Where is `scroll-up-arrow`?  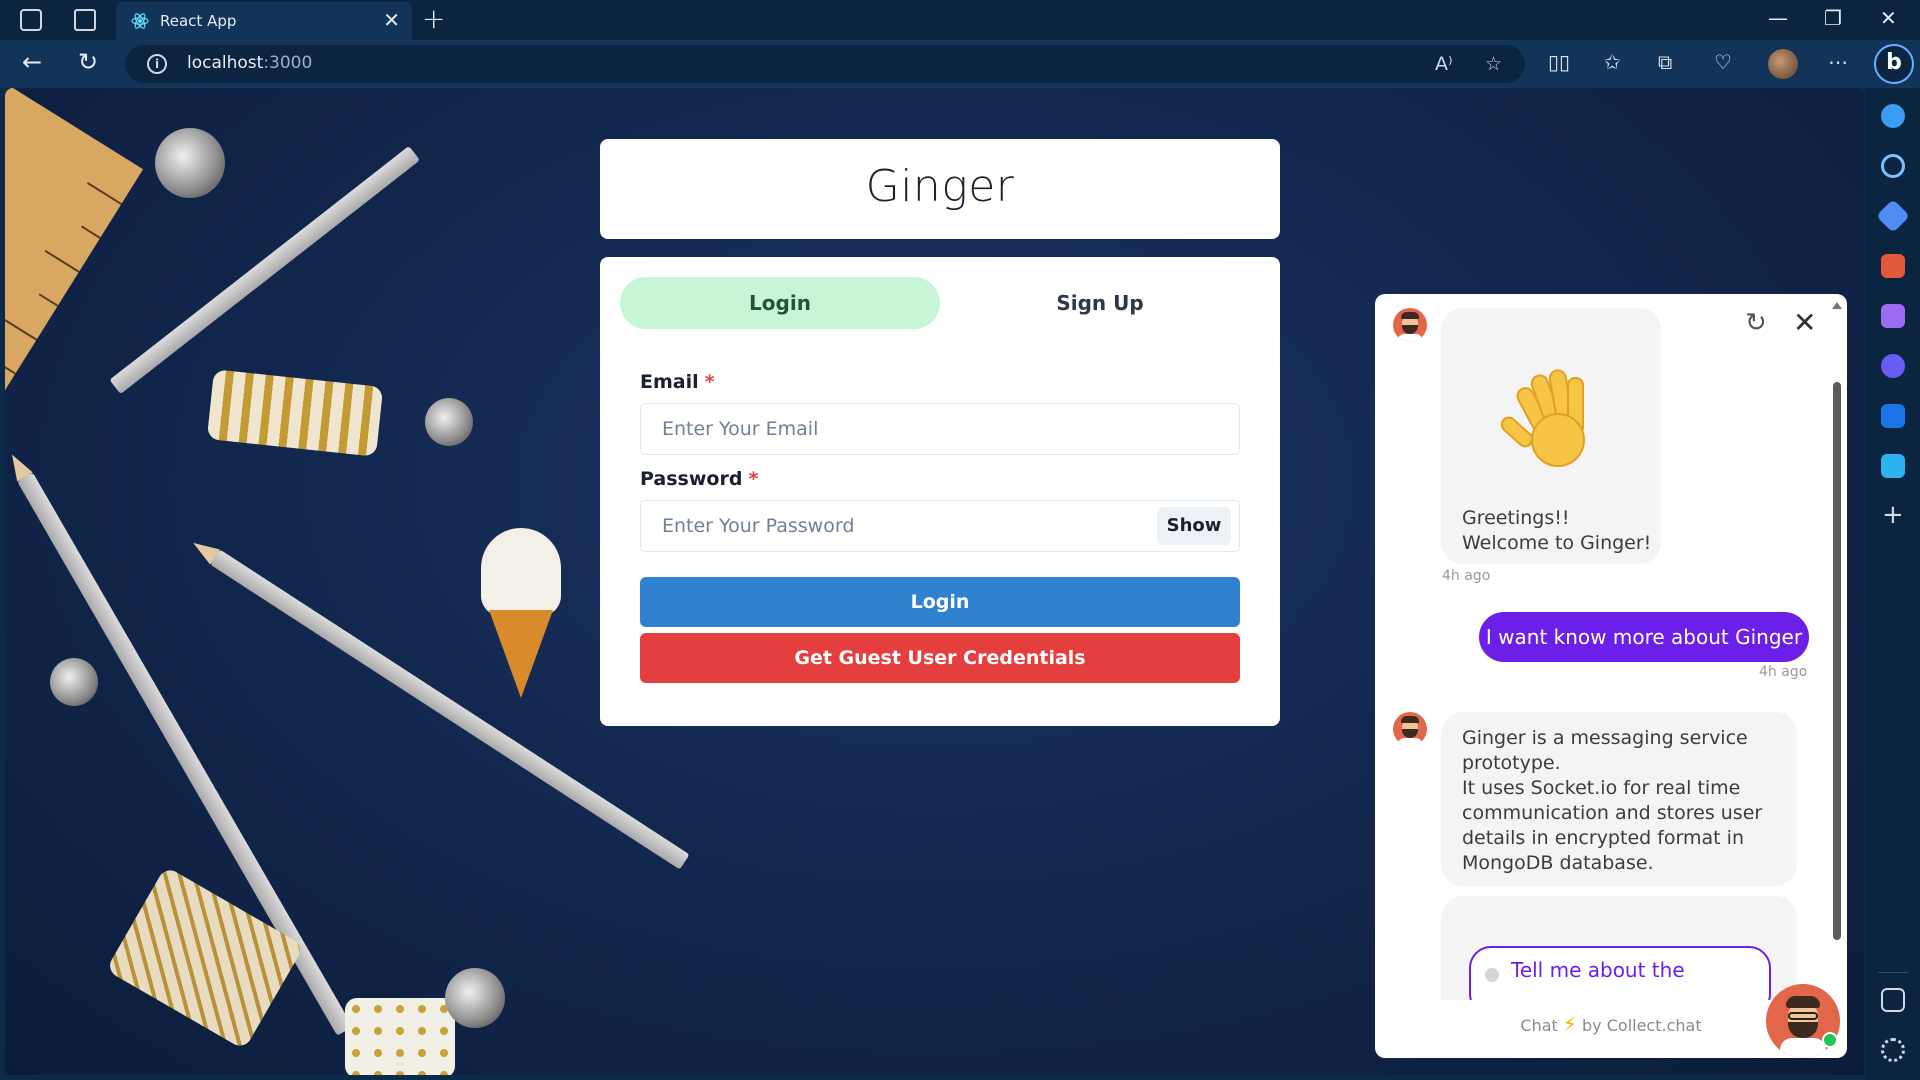 scroll-up-arrow is located at coordinates (1837, 305).